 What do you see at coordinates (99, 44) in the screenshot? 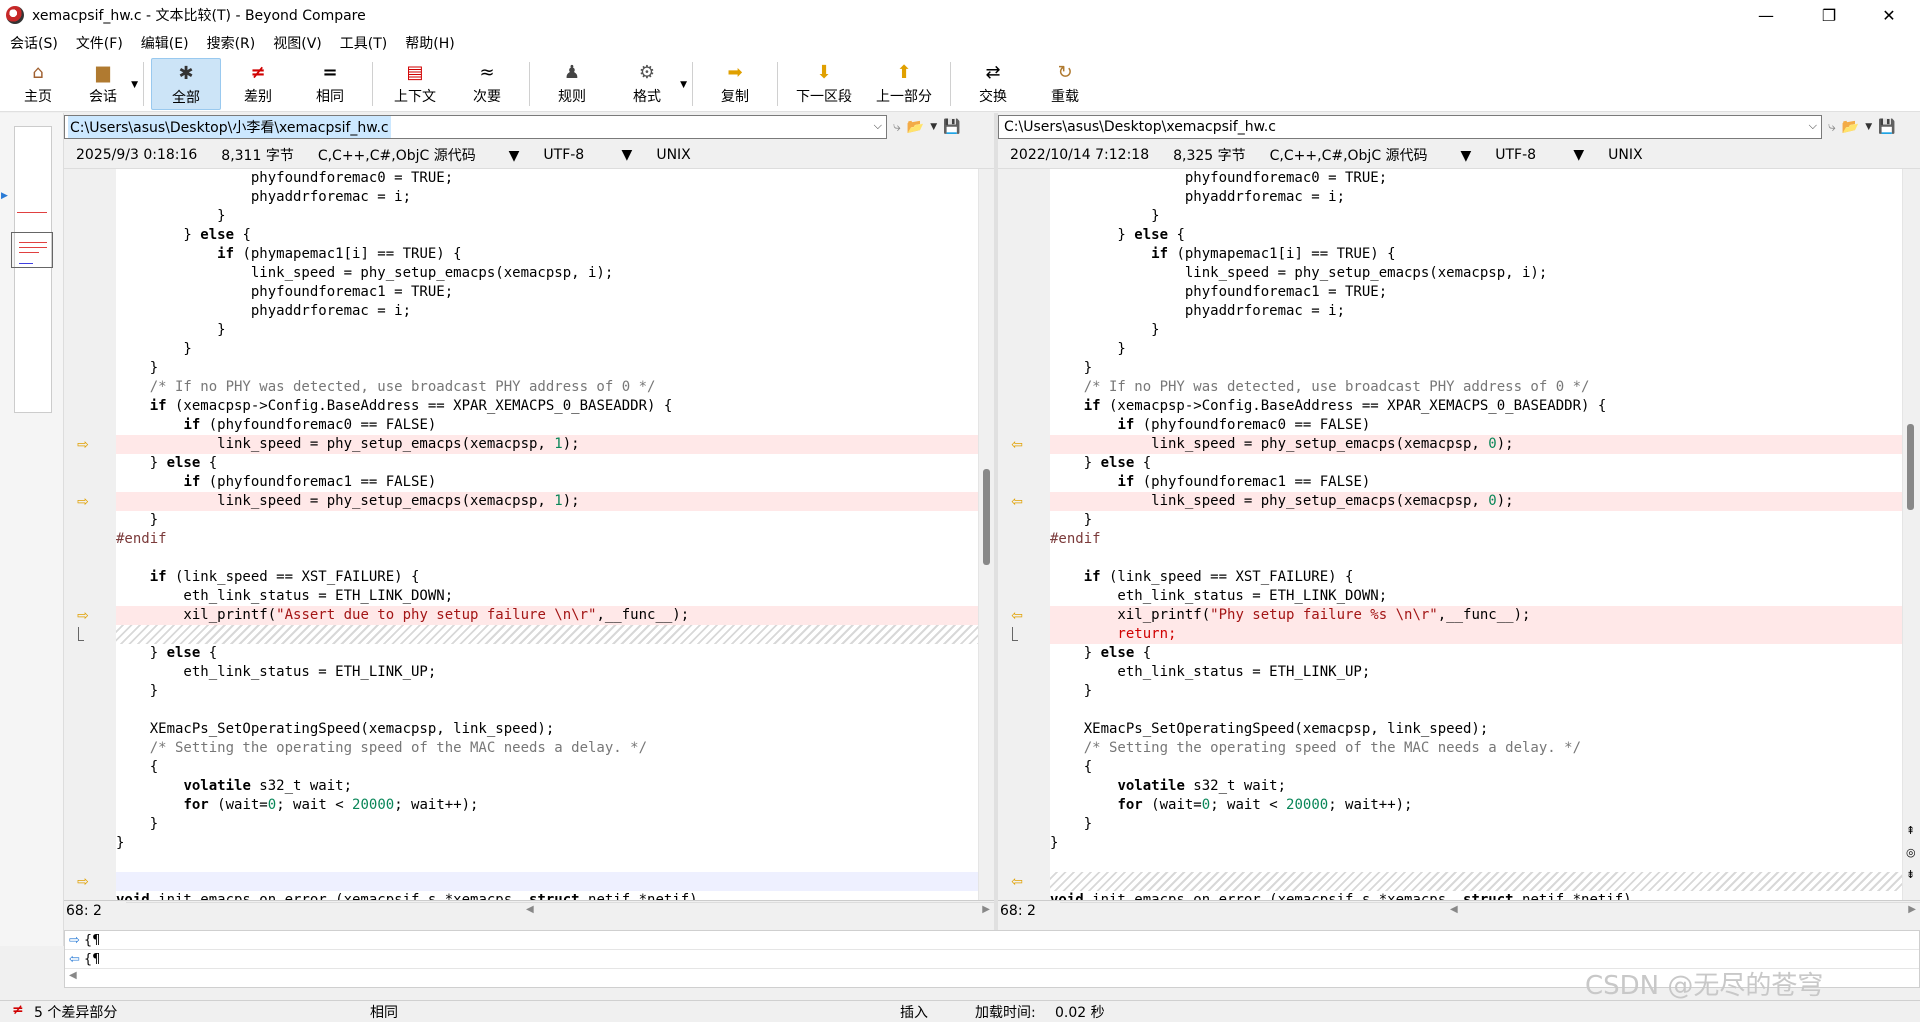
I see `menu-file: 文件(F)` at bounding box center [99, 44].